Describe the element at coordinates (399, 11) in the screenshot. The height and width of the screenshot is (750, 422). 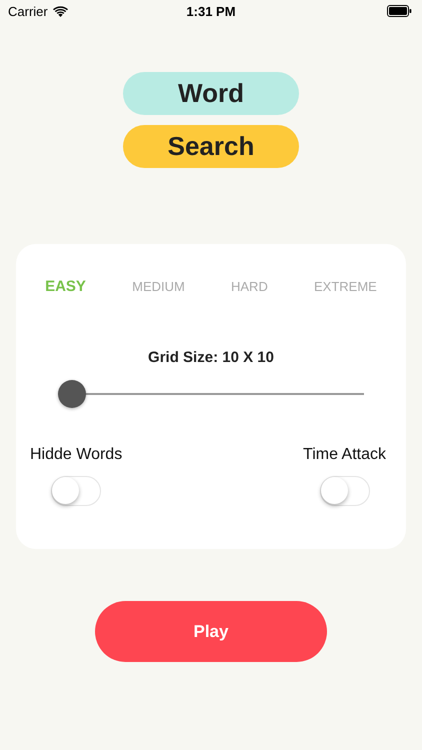
I see `battery-icon` at that location.